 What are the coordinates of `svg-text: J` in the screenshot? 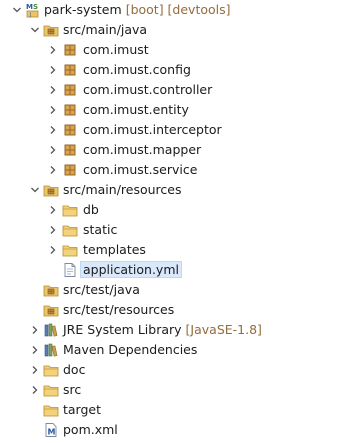 It's located at (30, 16).